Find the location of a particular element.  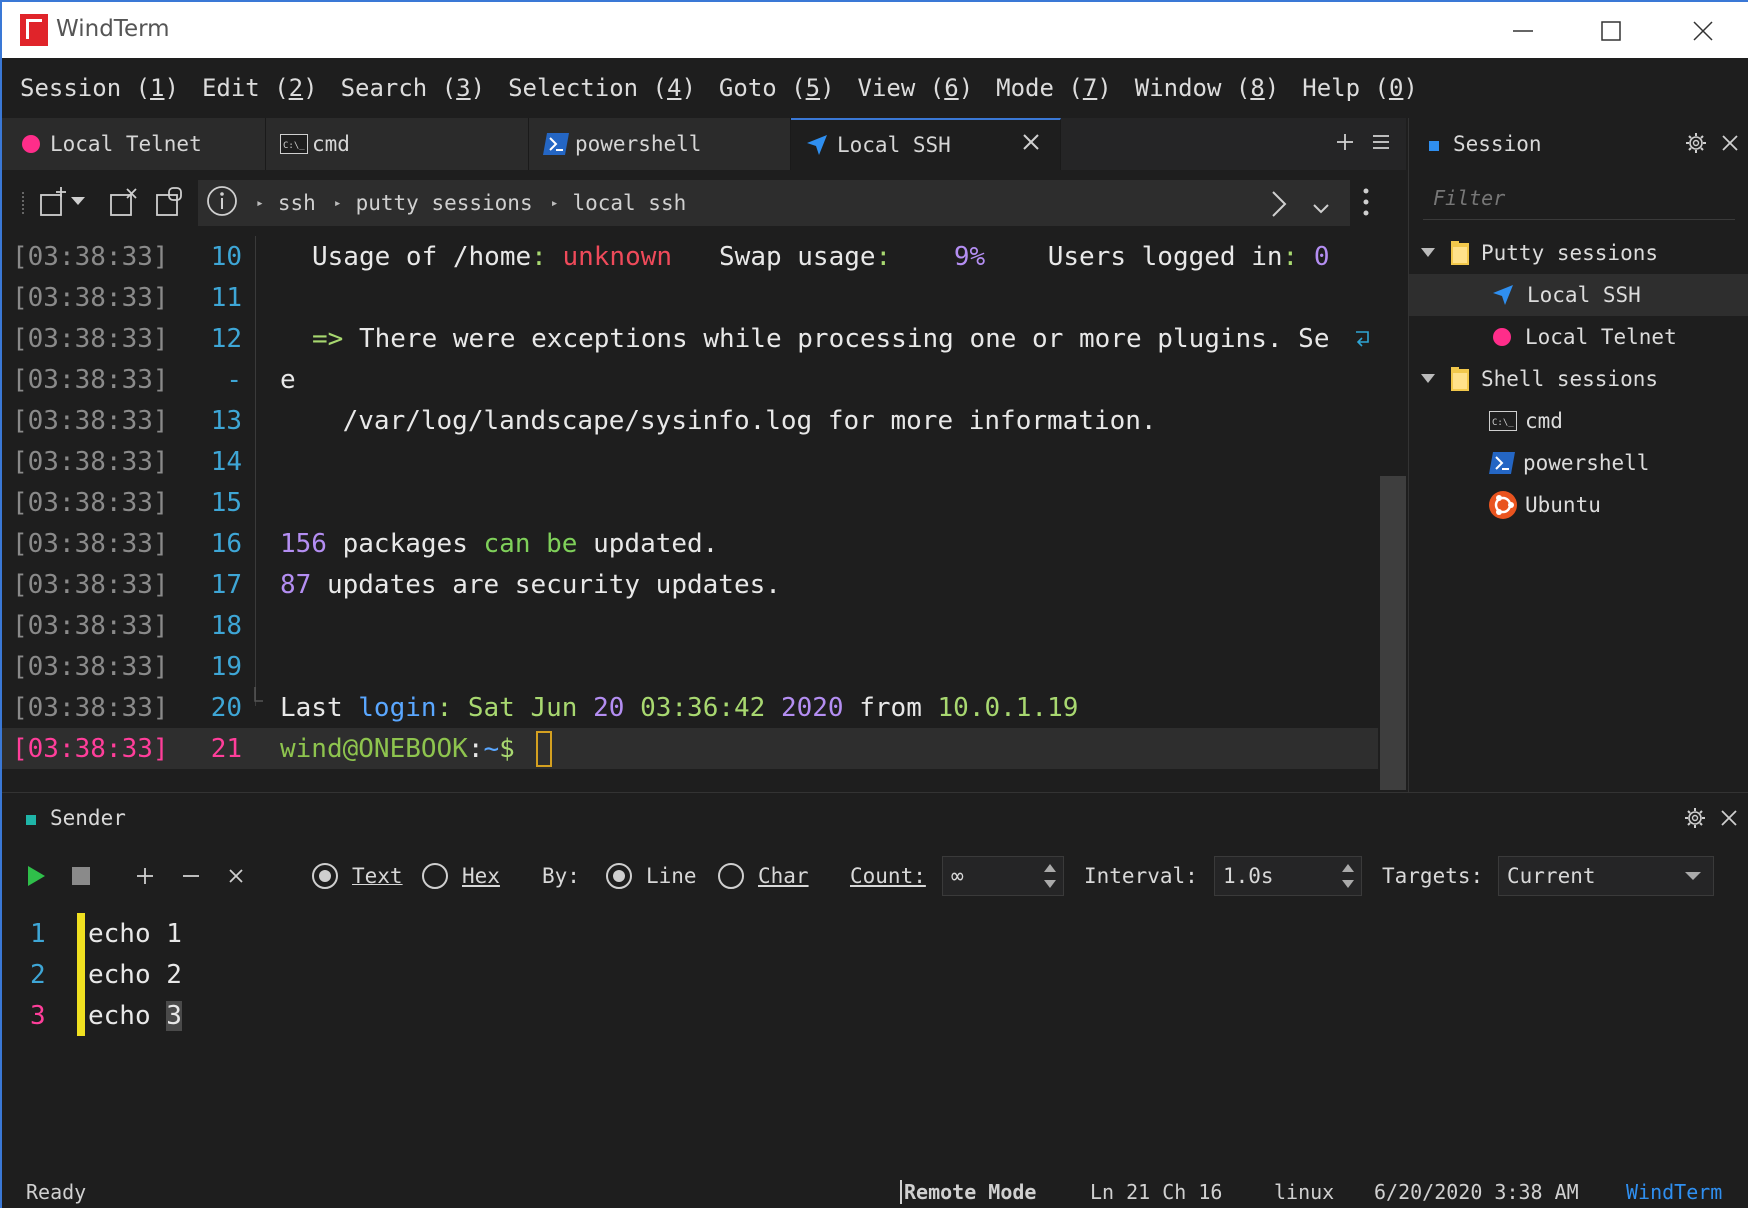

info-icon is located at coordinates (222, 200).